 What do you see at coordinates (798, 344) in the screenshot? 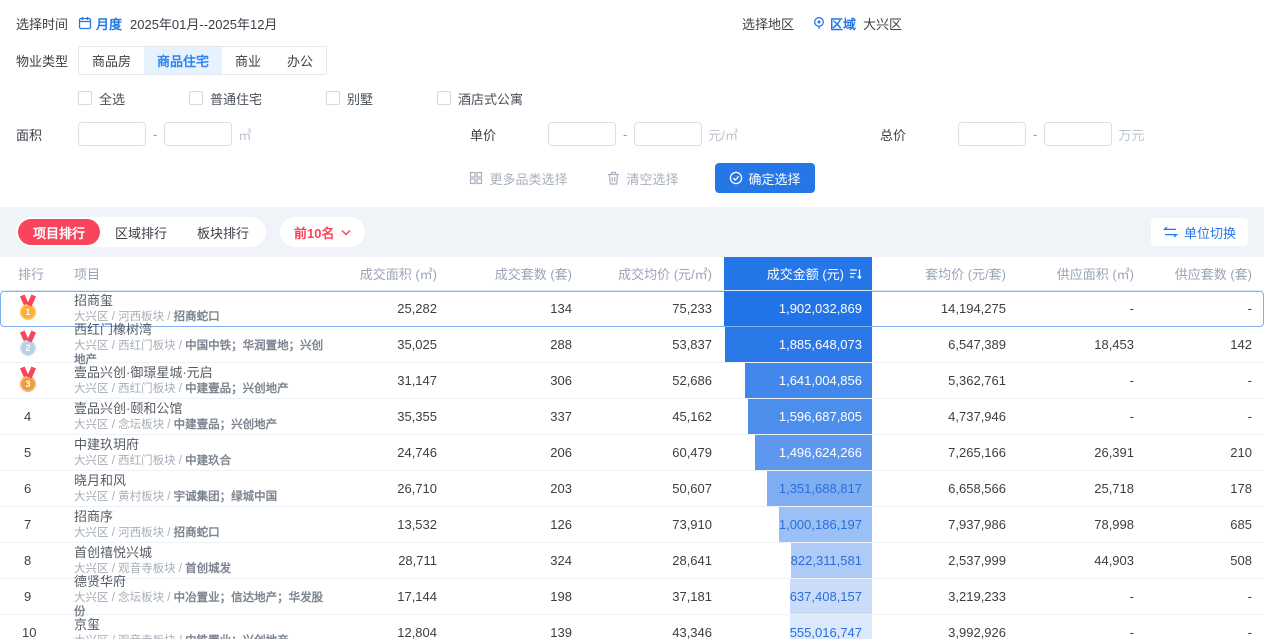
I see `amount-bar: 1,885,648,073` at bounding box center [798, 344].